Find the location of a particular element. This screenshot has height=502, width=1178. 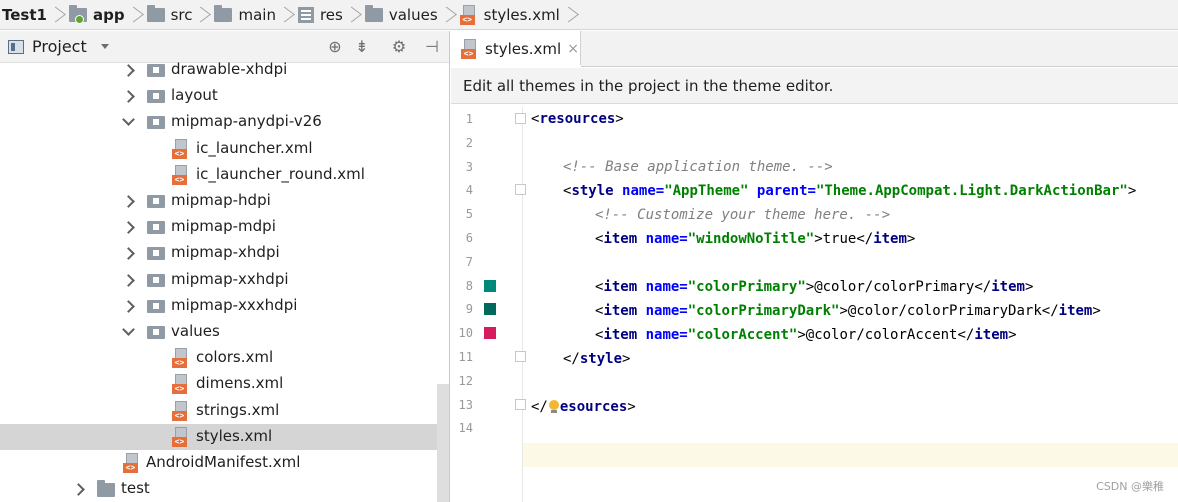

tree-item-label: mipmap-xxxhdpi is located at coordinates (234, 304).